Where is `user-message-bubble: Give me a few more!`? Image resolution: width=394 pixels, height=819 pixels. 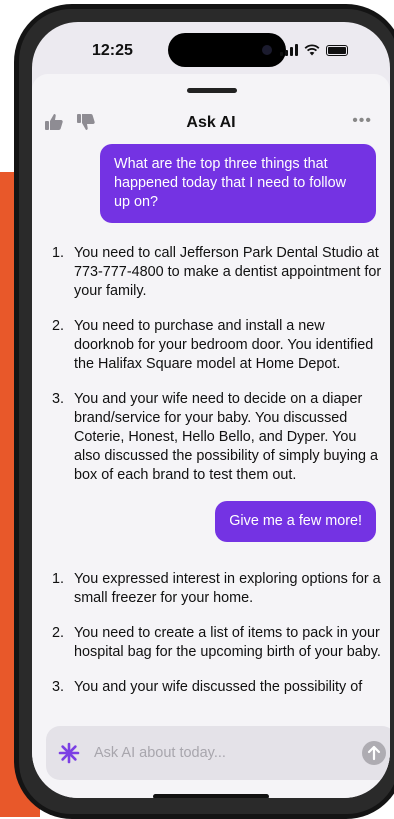 user-message-bubble: Give me a few more! is located at coordinates (295, 521).